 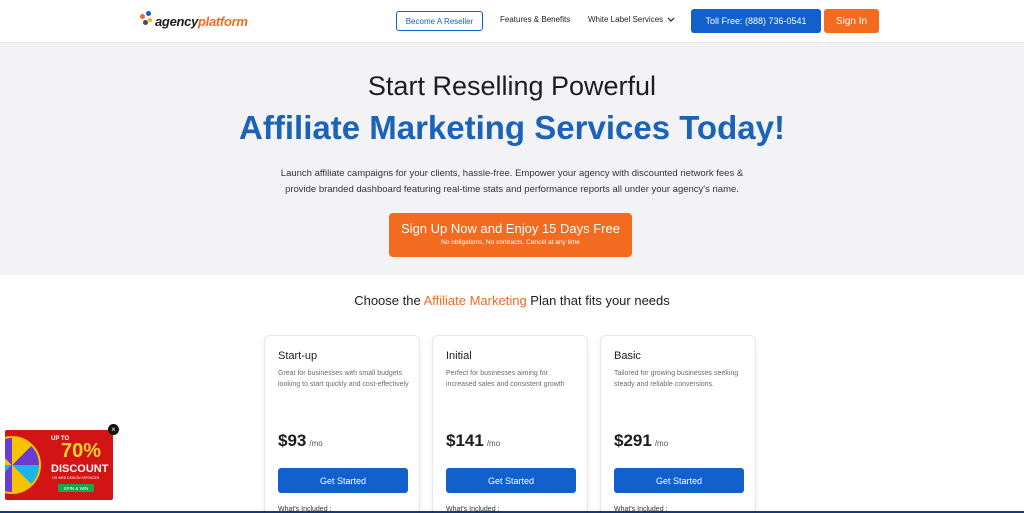 What do you see at coordinates (512, 86) in the screenshot?
I see `hero-heading-line1: Start Reselling Powerful` at bounding box center [512, 86].